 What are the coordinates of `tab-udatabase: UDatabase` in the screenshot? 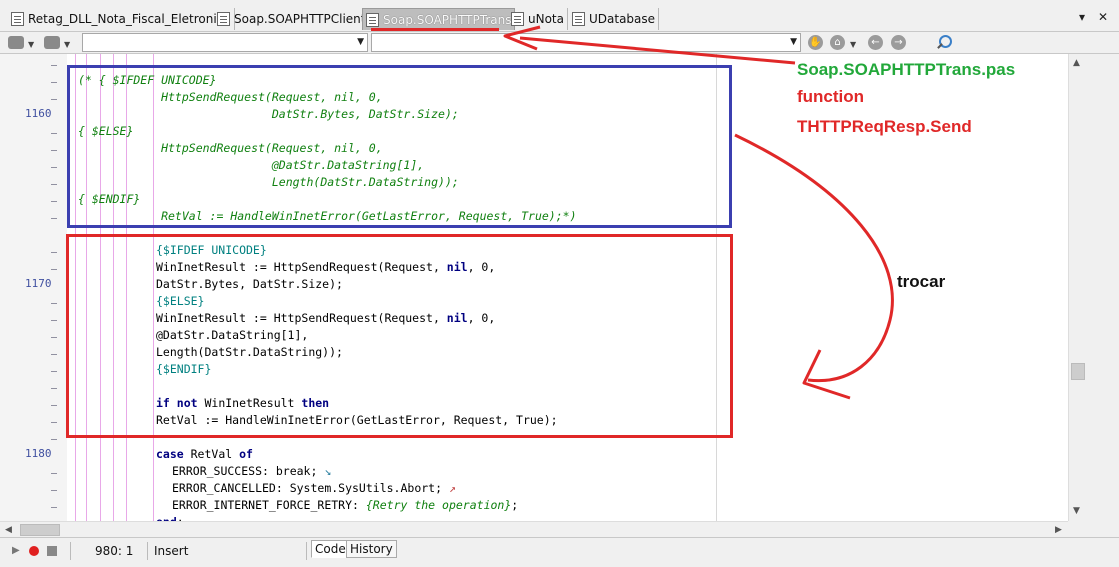 It's located at (614, 19).